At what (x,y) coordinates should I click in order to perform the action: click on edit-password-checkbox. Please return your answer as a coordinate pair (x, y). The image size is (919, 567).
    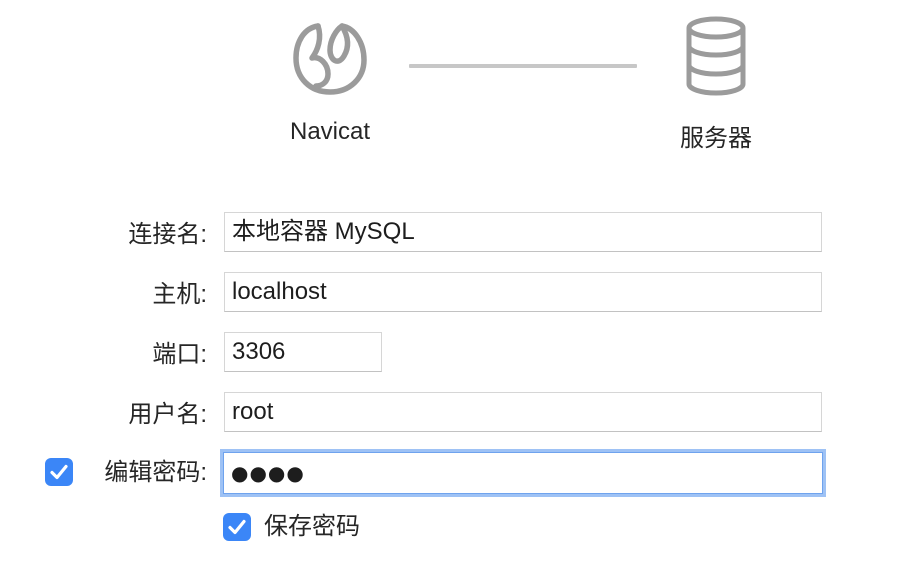
    Looking at the image, I should click on (59, 472).